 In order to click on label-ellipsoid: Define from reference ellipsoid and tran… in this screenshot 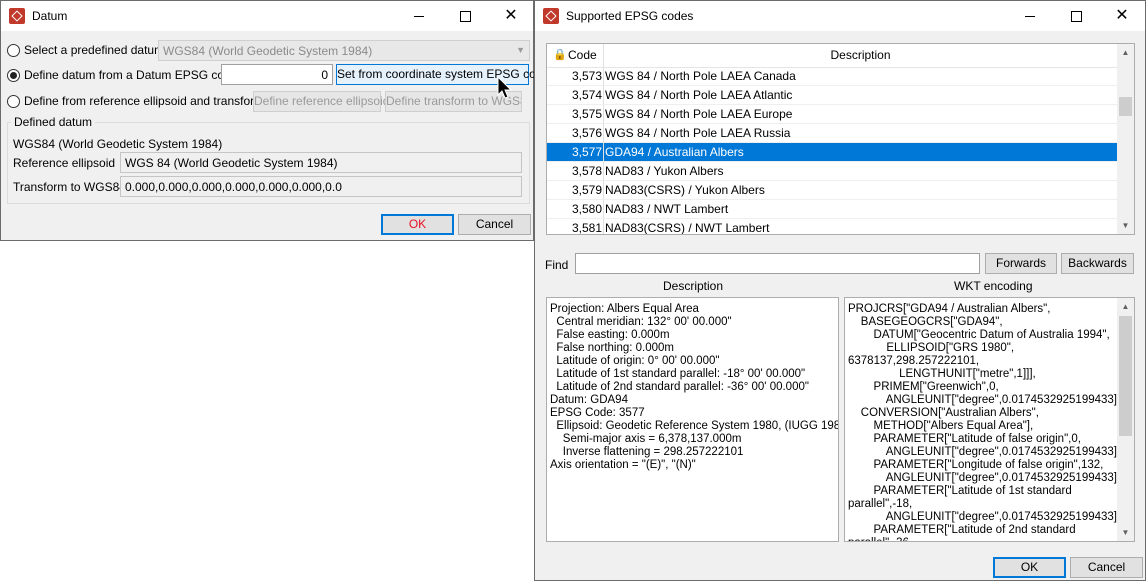, I will do `click(144, 101)`.